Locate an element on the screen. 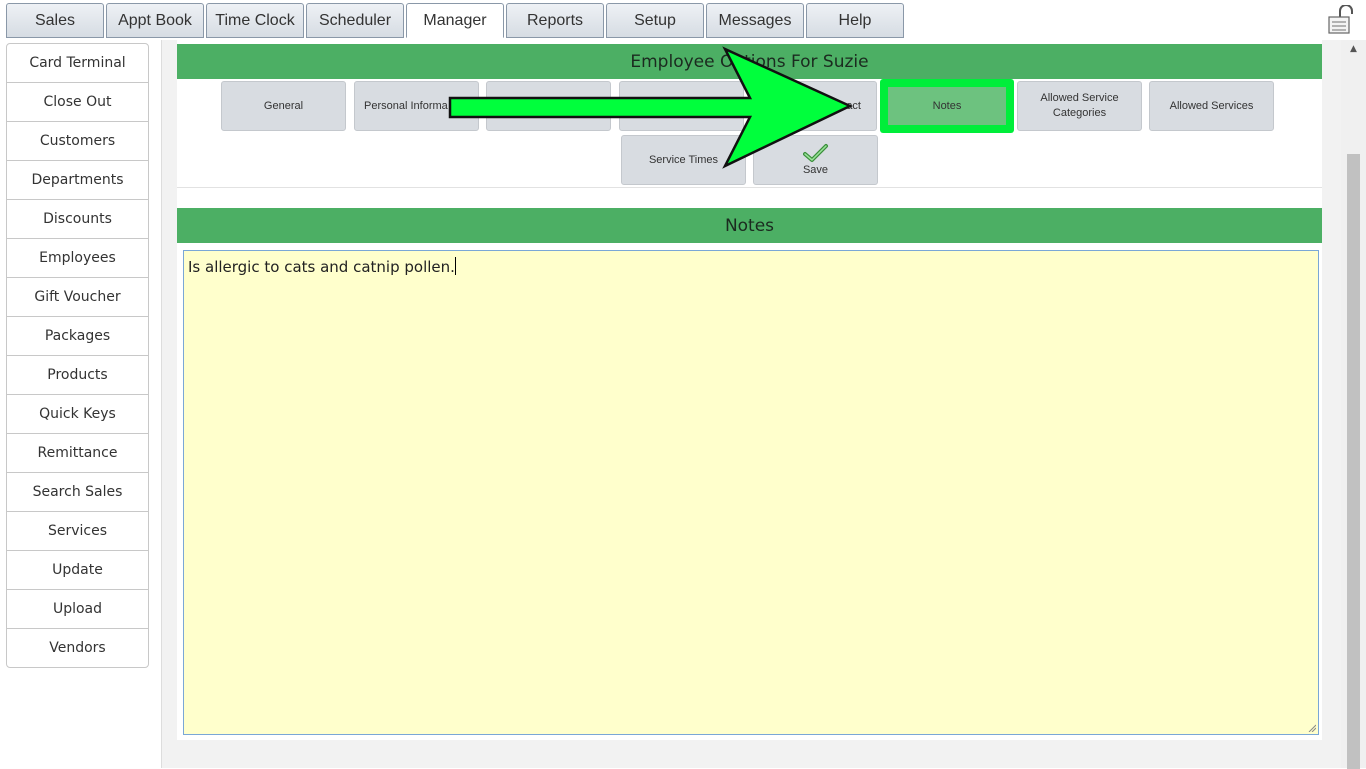  sidebar-item-upload: Upload is located at coordinates (77, 609).